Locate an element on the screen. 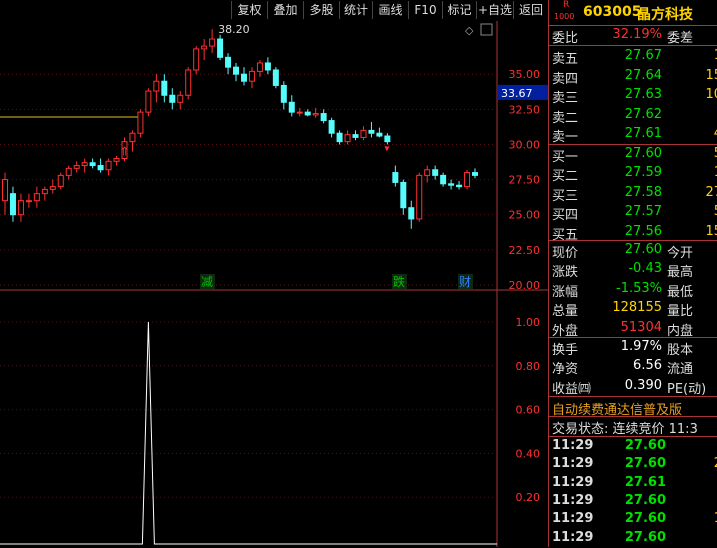  ask-label: 卖五 is located at coordinates (565, 59).